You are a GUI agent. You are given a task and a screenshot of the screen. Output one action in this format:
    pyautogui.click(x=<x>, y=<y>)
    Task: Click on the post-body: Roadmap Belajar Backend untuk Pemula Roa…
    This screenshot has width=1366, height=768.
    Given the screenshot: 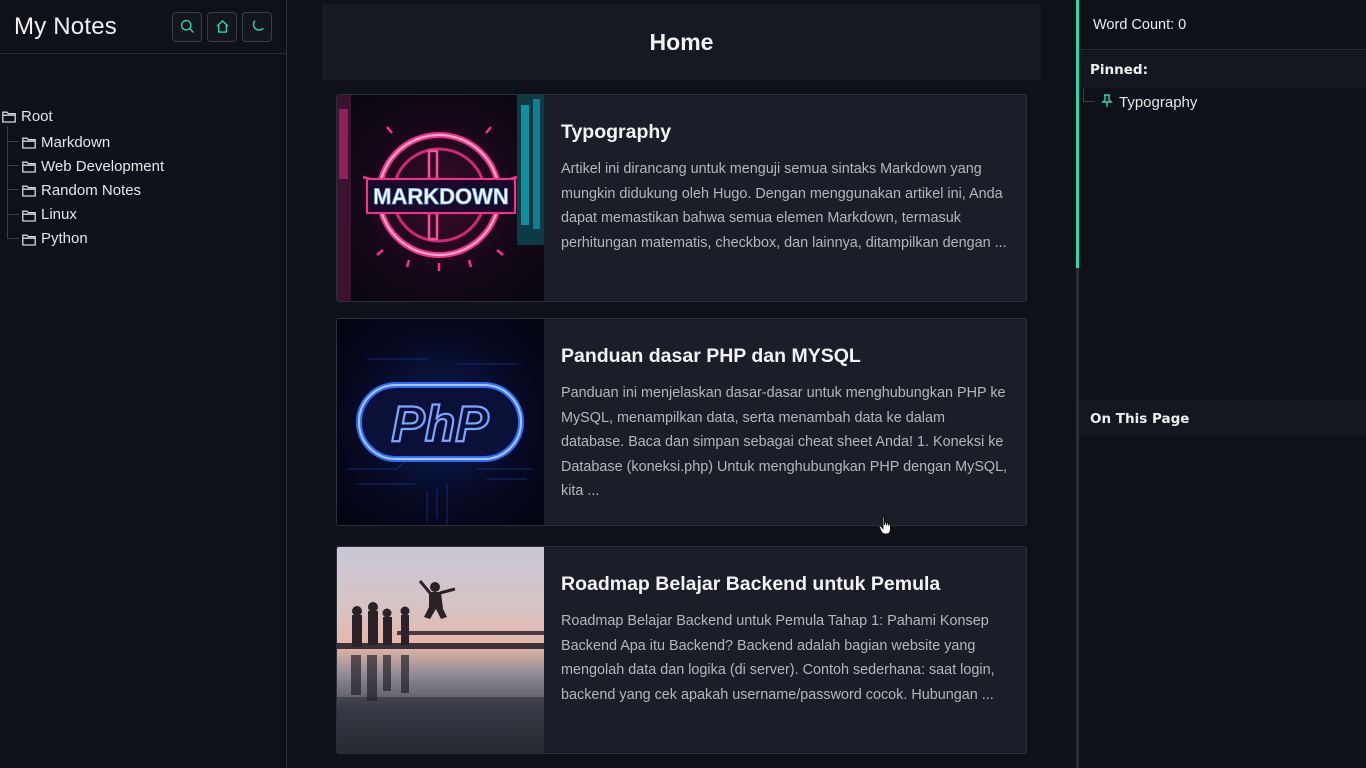 What is the action you would take?
    pyautogui.click(x=785, y=650)
    